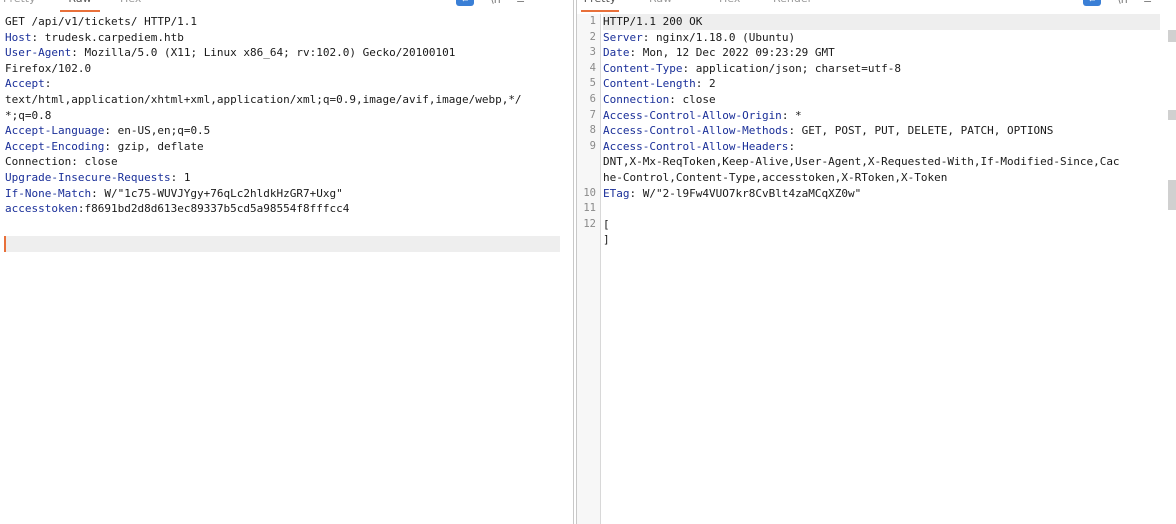  What do you see at coordinates (55, 146) in the screenshot?
I see `header-name: Accept-Encoding` at bounding box center [55, 146].